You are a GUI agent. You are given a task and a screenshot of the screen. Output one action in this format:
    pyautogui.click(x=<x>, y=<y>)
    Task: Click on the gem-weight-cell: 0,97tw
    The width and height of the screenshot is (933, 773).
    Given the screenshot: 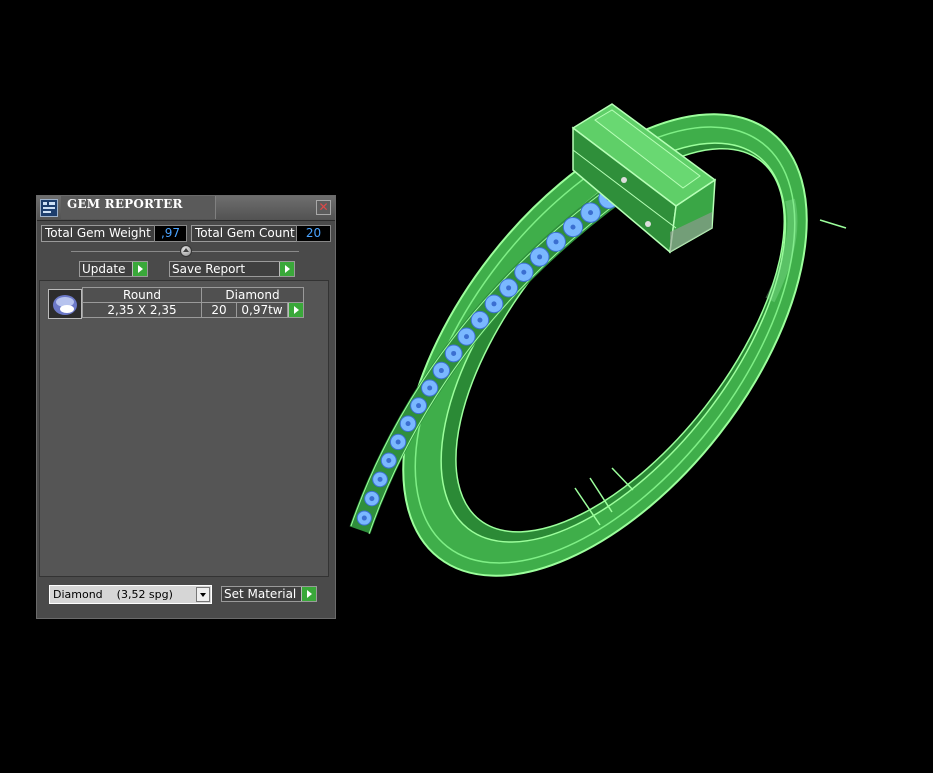 What is the action you would take?
    pyautogui.click(x=262, y=310)
    